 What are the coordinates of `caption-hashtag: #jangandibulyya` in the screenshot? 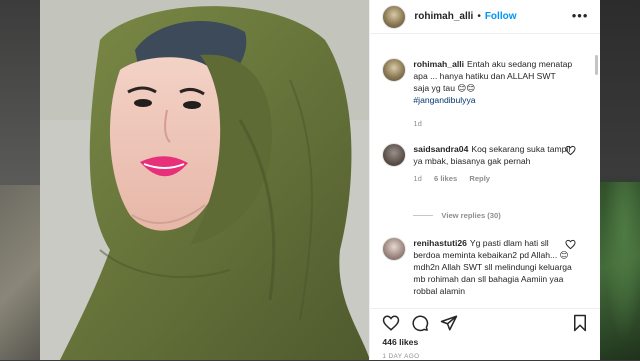 It's located at (444, 100).